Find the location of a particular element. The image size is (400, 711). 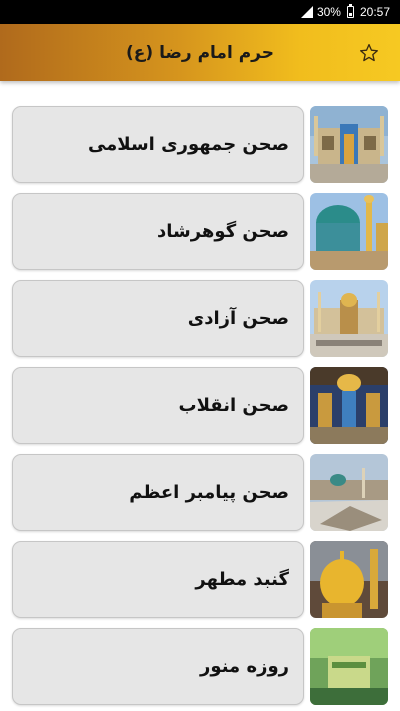

page-title: حرم امام رضا (ع) is located at coordinates (200, 52).